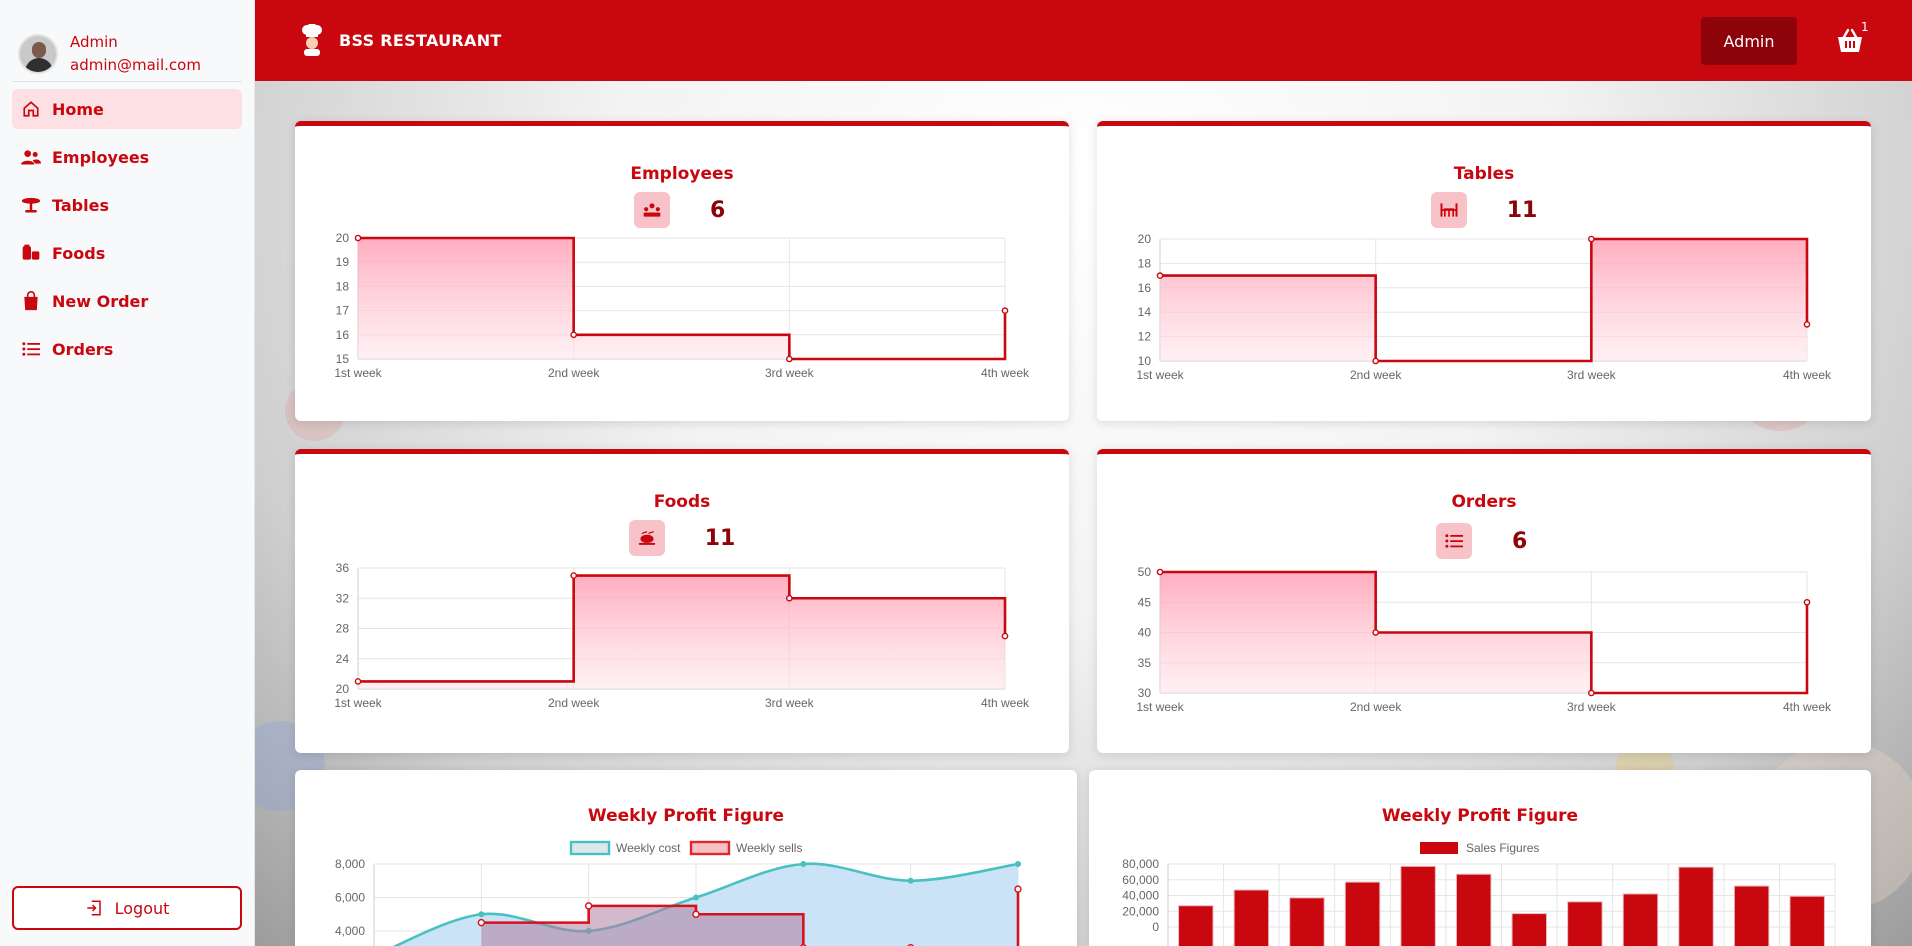 The height and width of the screenshot is (946, 1912). I want to click on logout-button: Logout, so click(127, 908).